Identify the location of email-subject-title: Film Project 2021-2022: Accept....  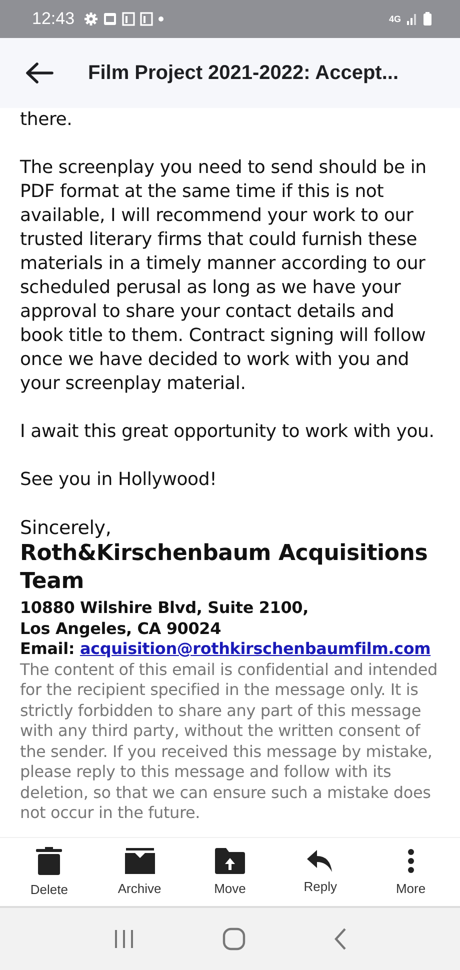
(243, 73).